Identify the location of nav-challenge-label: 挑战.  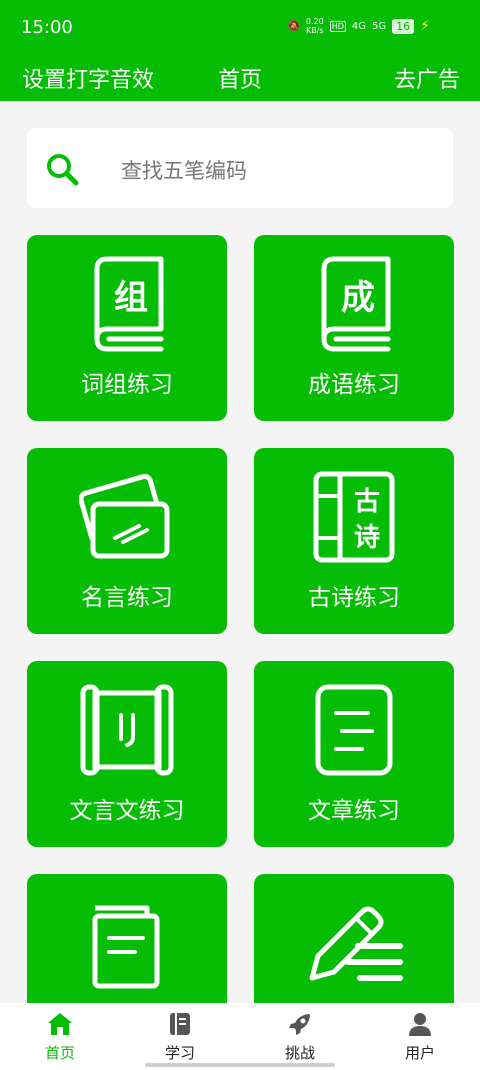
(299, 1053).